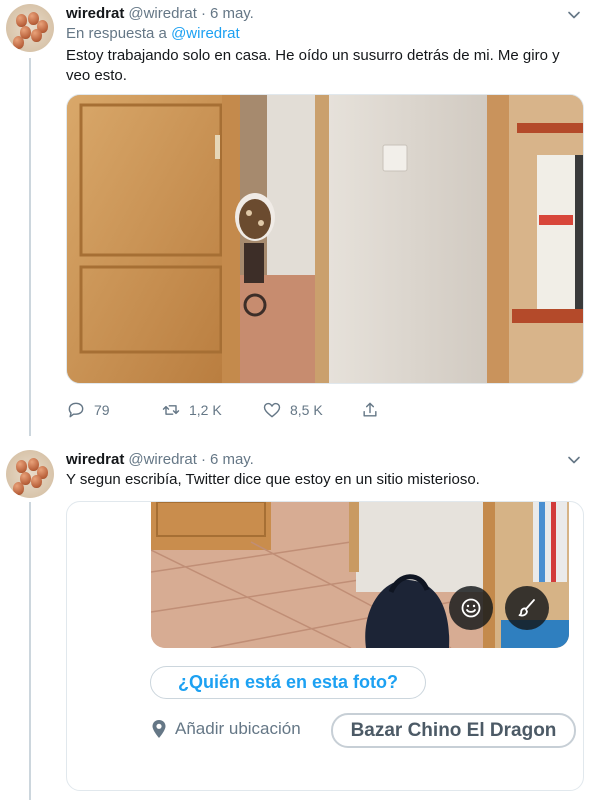  I want to click on reply-icon, so click(76, 410).